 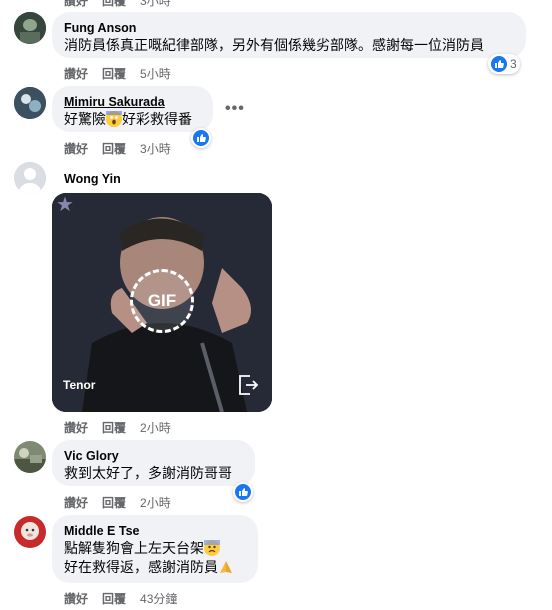 What do you see at coordinates (65, 205) in the screenshot?
I see `favorite-star-icon: ★` at bounding box center [65, 205].